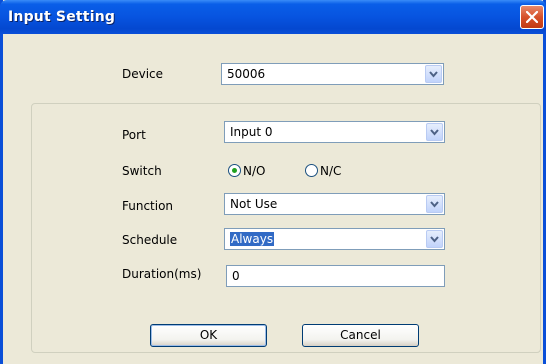  I want to click on schedule-select: Always, so click(334, 239).